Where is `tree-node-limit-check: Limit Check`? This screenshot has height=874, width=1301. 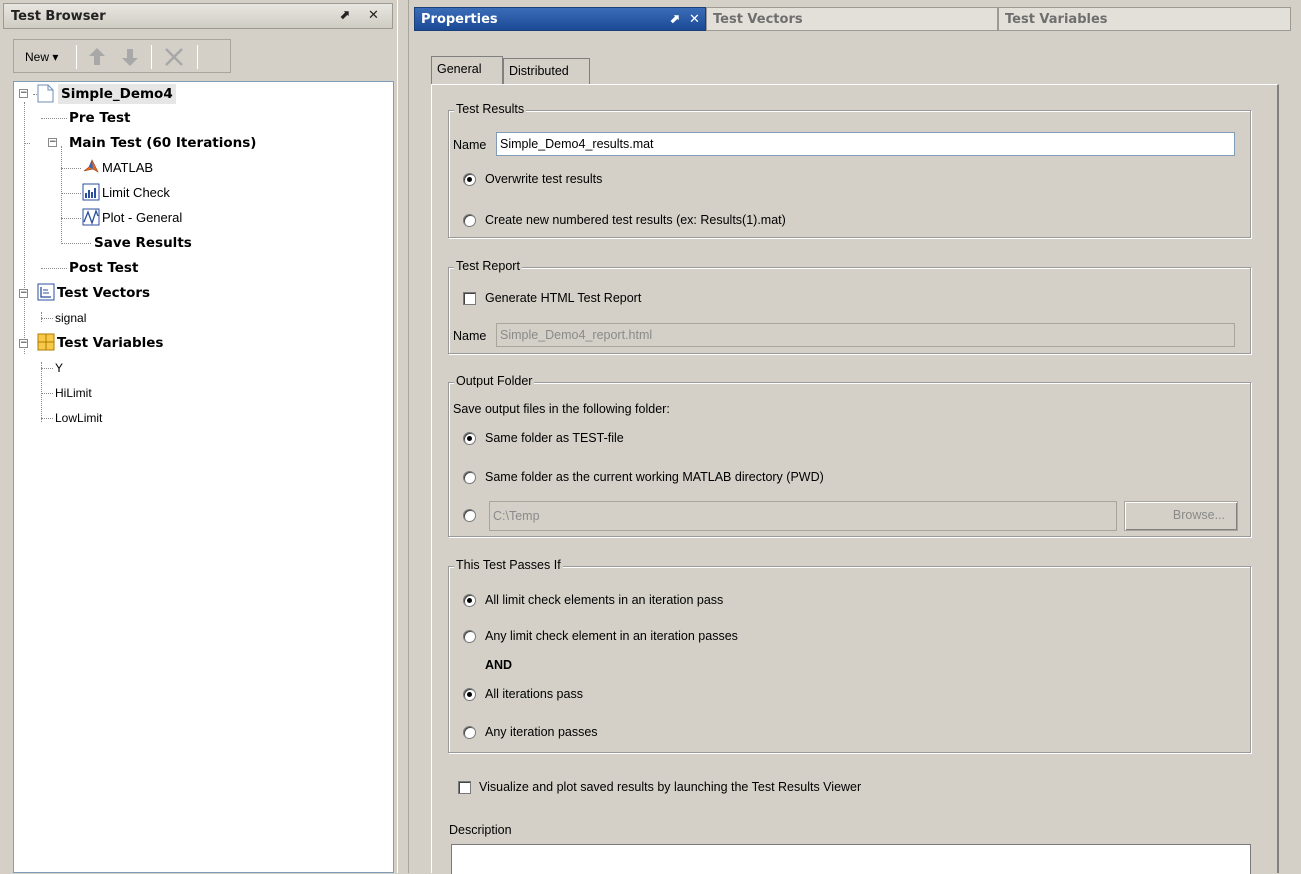
tree-node-limit-check: Limit Check is located at coordinates (136, 193).